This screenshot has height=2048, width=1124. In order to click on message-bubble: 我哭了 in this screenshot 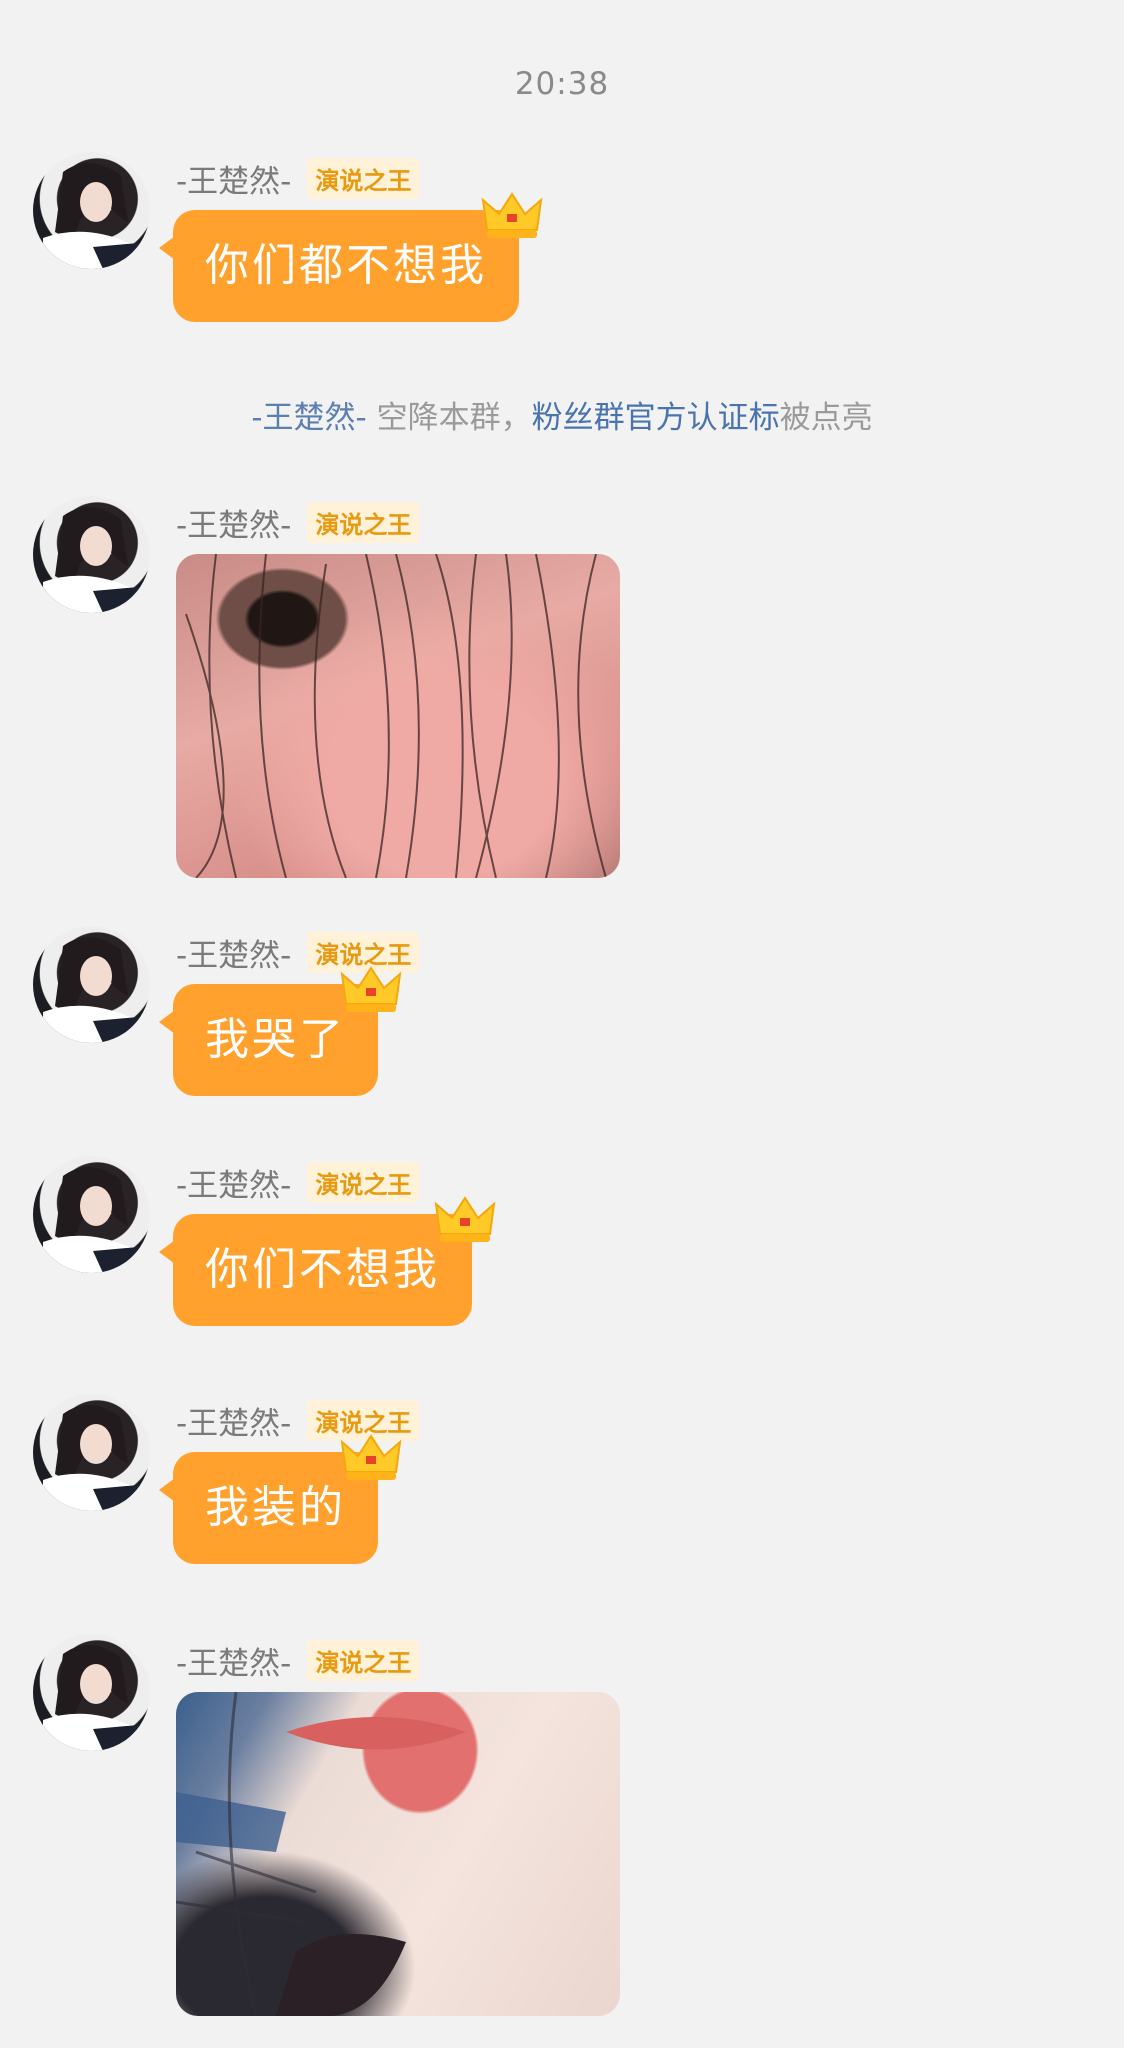, I will do `click(280, 1031)`.